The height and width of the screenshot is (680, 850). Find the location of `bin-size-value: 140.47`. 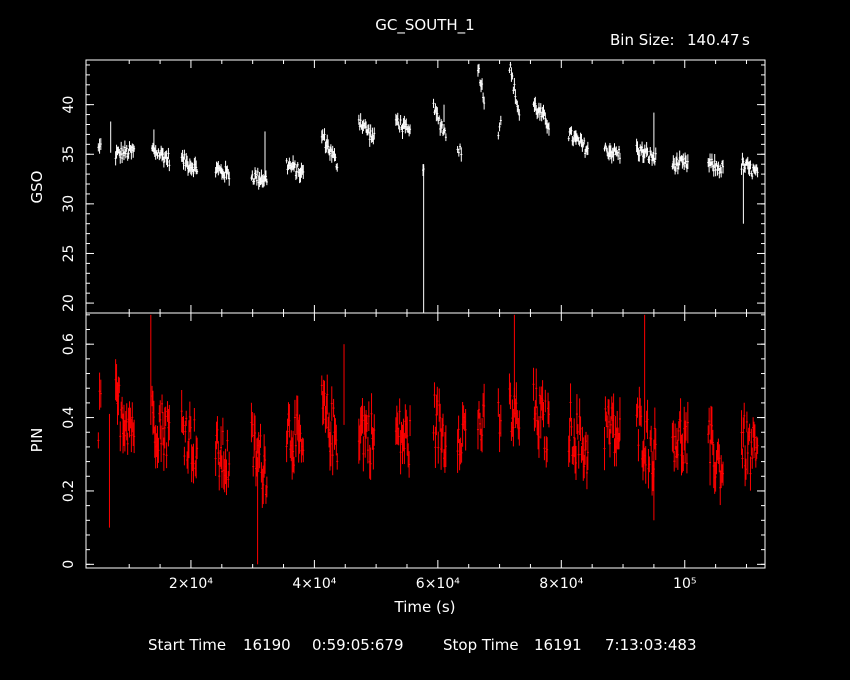

bin-size-value: 140.47 is located at coordinates (713, 40).